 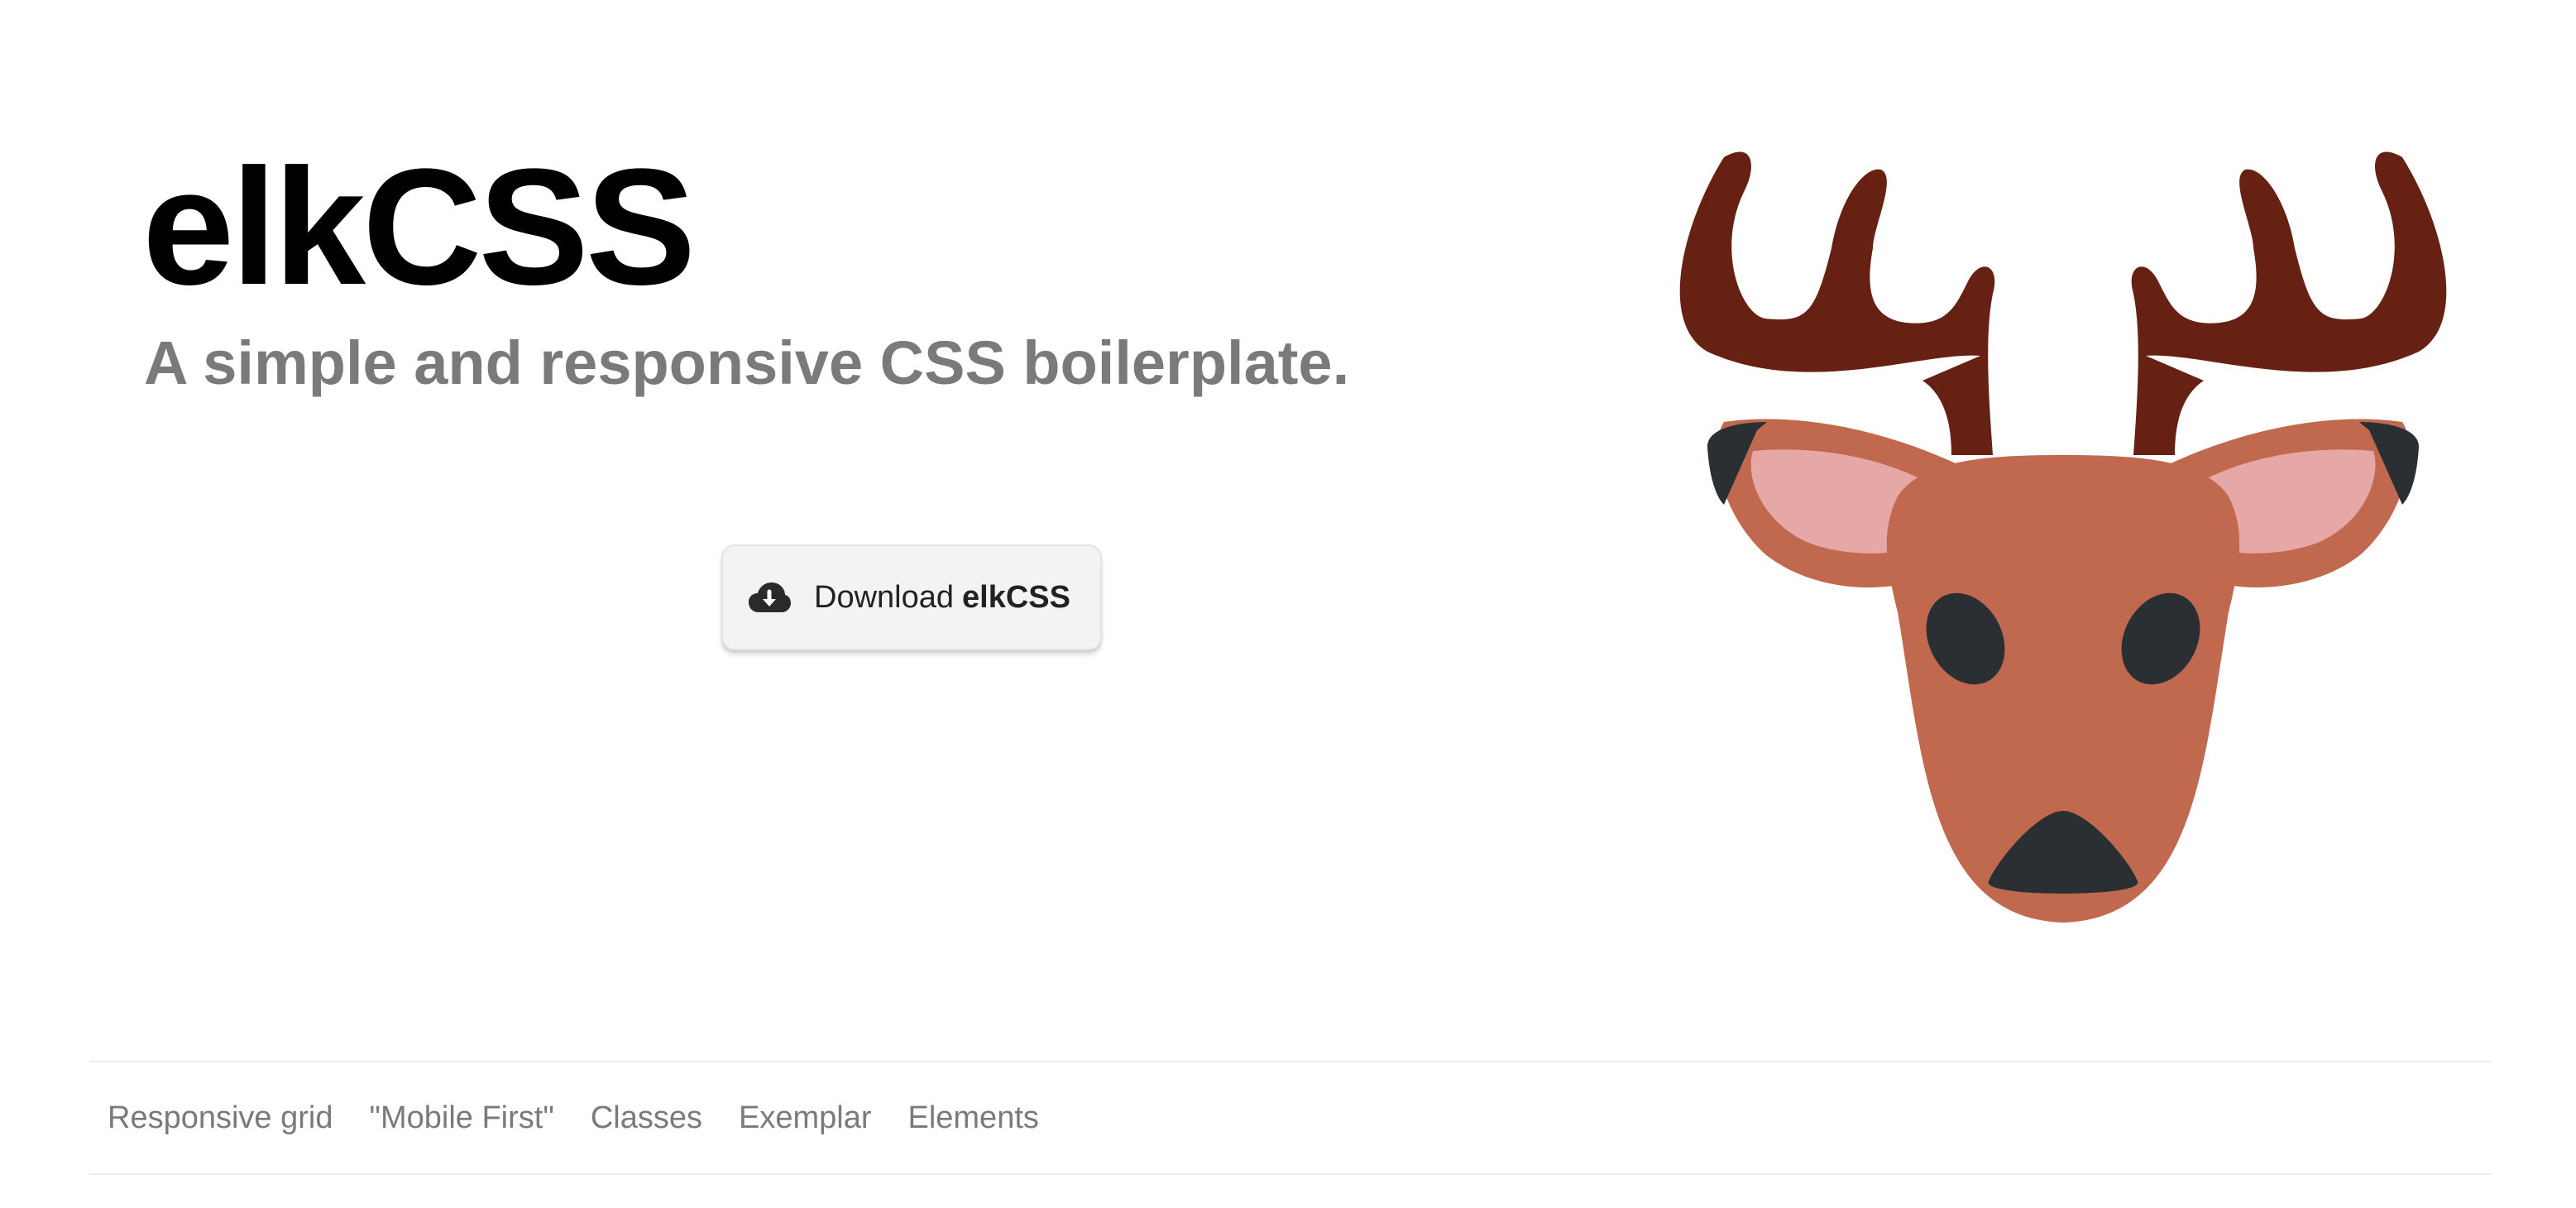 I want to click on page-subtitle: A simple and responsive CSS boilerplate., so click(x=747, y=363).